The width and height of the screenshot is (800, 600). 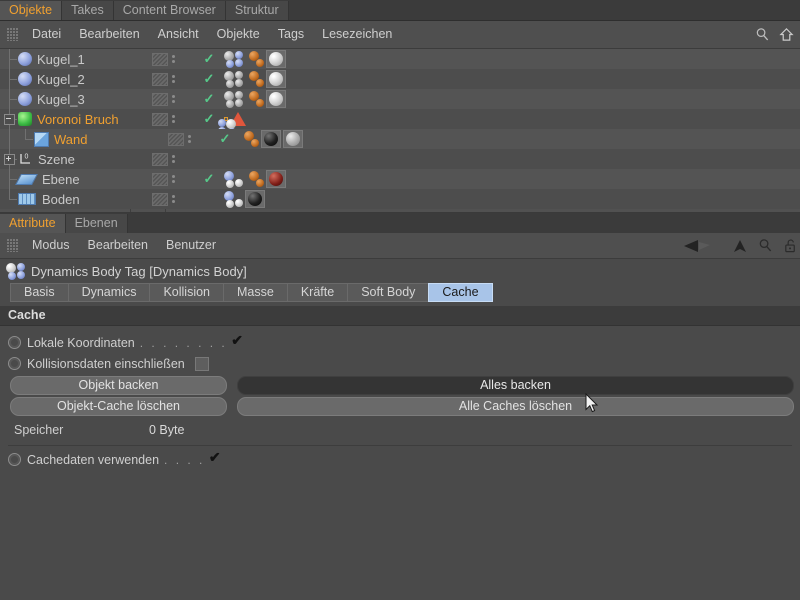 I want to click on subtab-masse: Masse, so click(x=255, y=292).